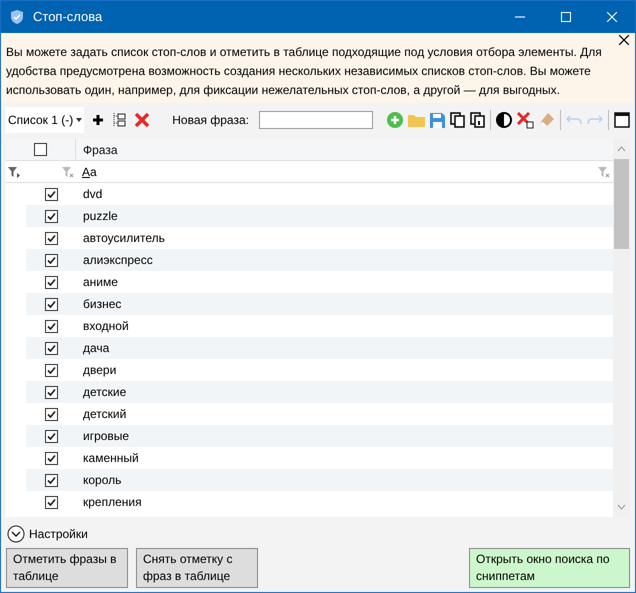 The width and height of the screenshot is (636, 593). I want to click on phrase-cell-text: двери, so click(99, 370).